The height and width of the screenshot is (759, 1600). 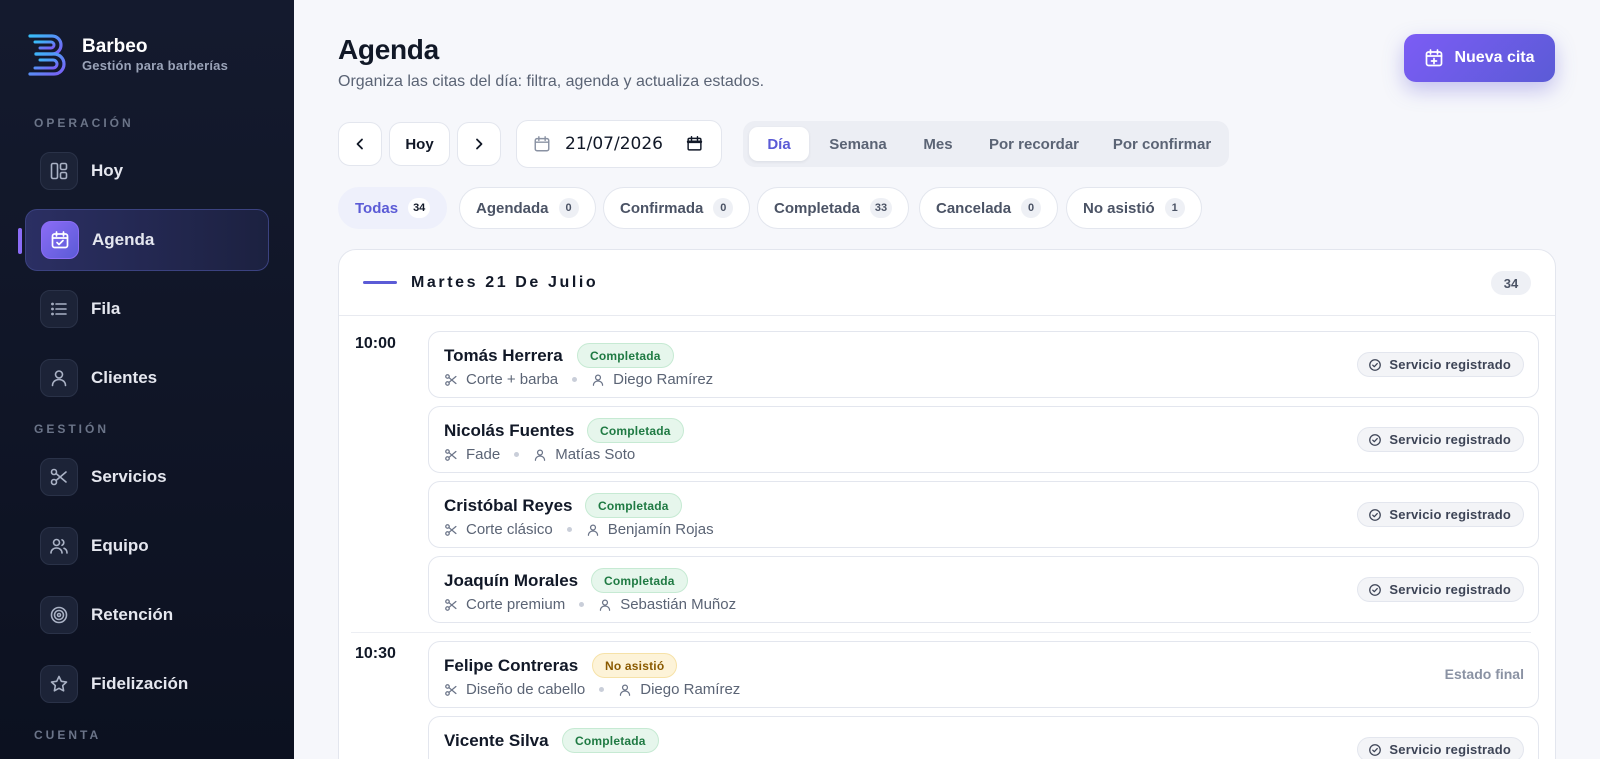 I want to click on team-icon, so click(x=59, y=546).